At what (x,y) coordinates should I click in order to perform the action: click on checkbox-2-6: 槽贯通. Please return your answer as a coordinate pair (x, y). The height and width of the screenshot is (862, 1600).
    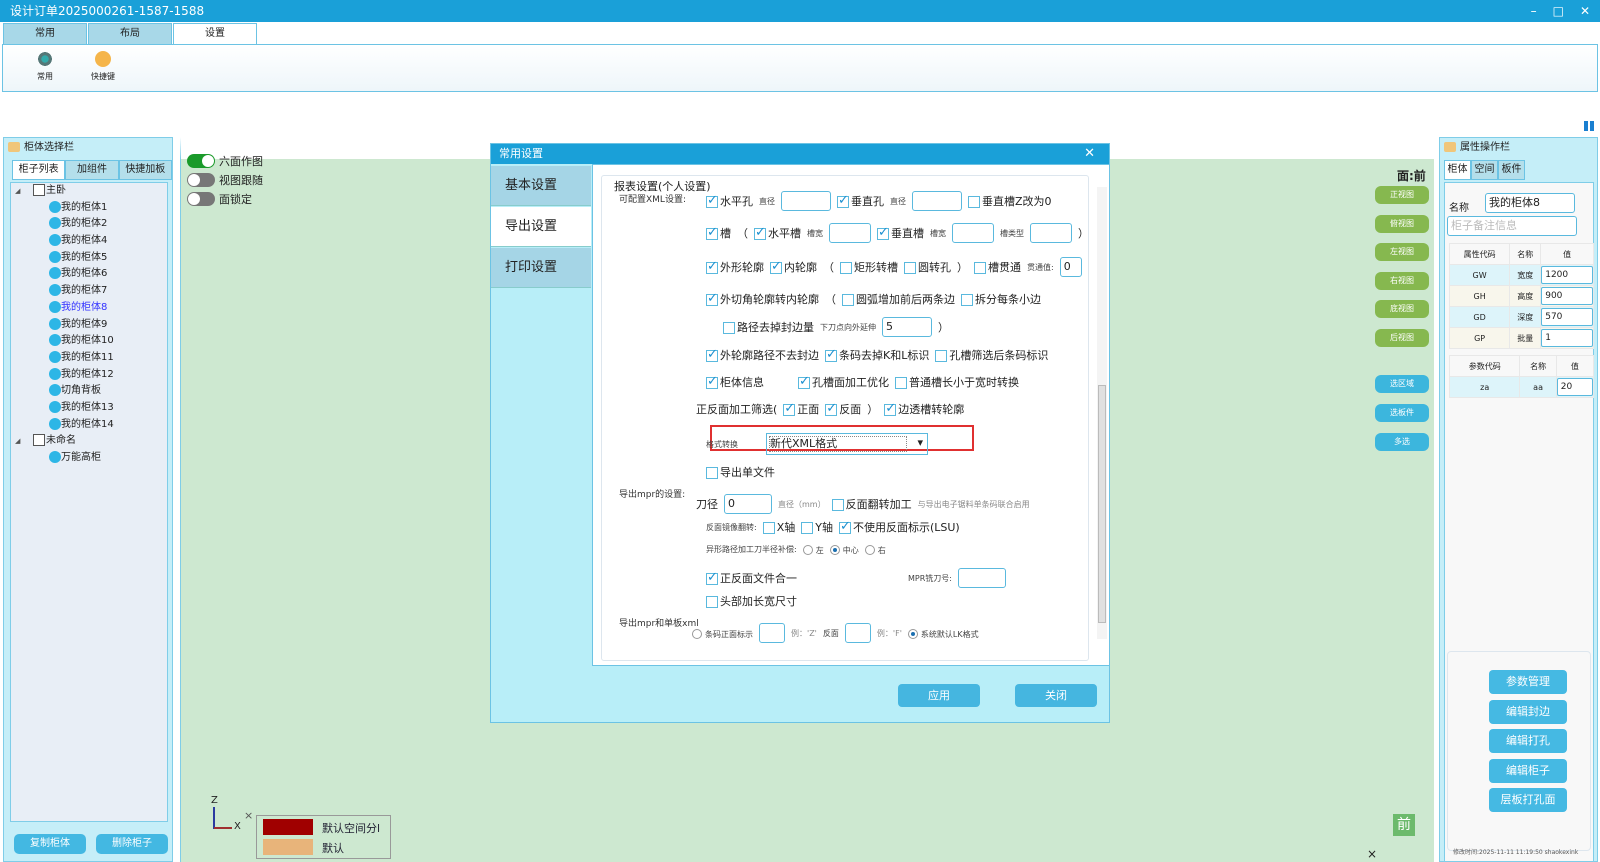
    Looking at the image, I should click on (997, 267).